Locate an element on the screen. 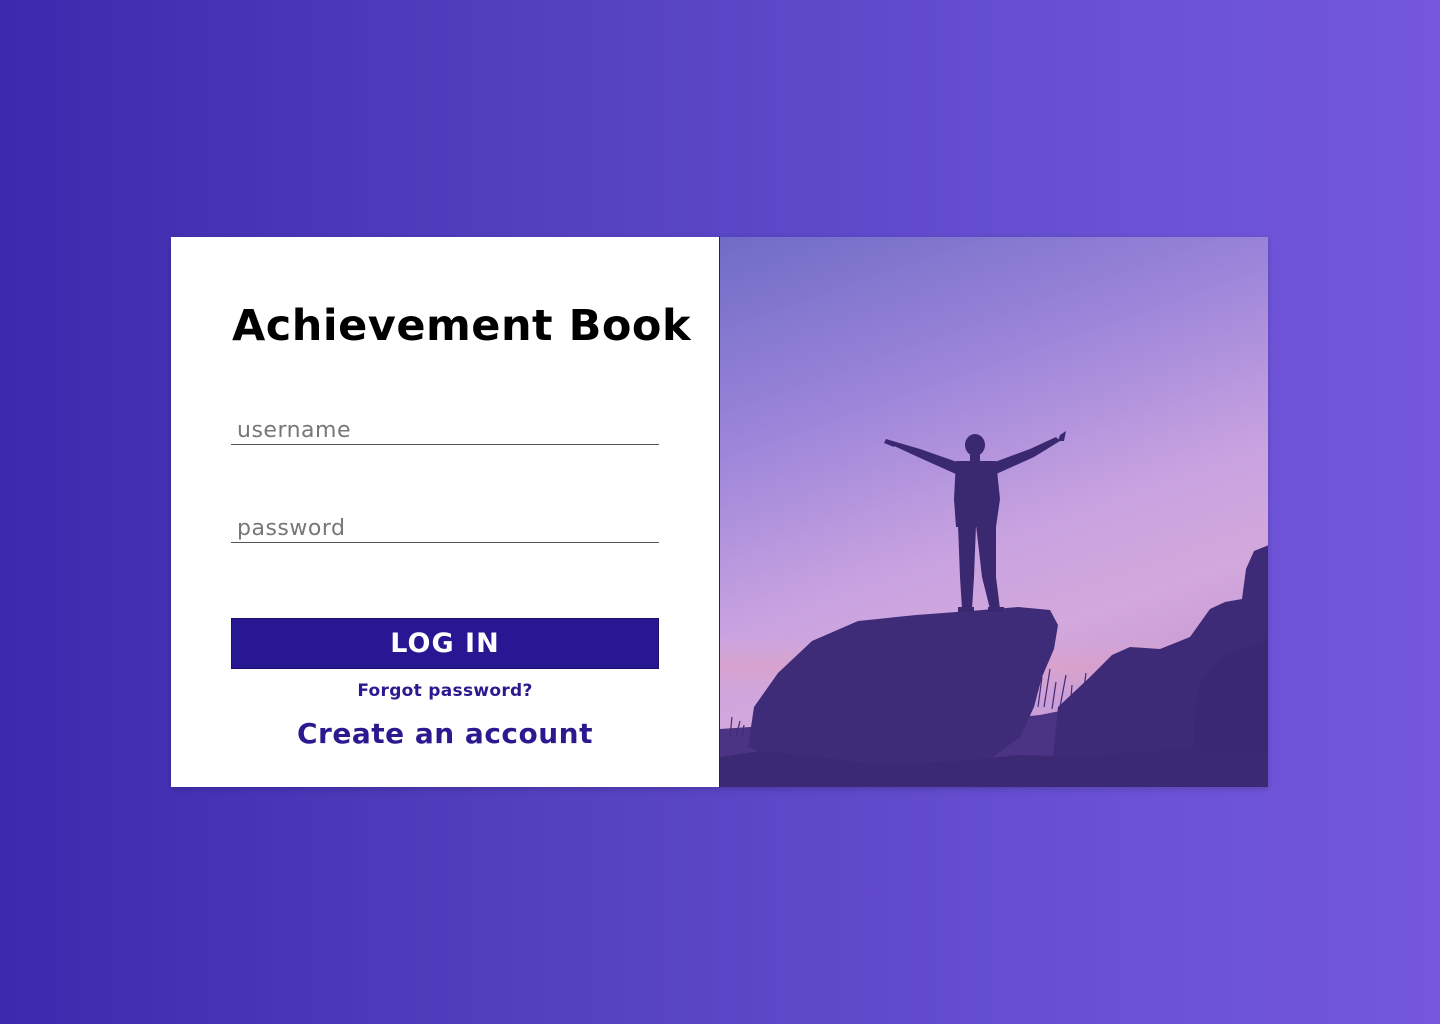  login-button: LOG IN is located at coordinates (445, 643).